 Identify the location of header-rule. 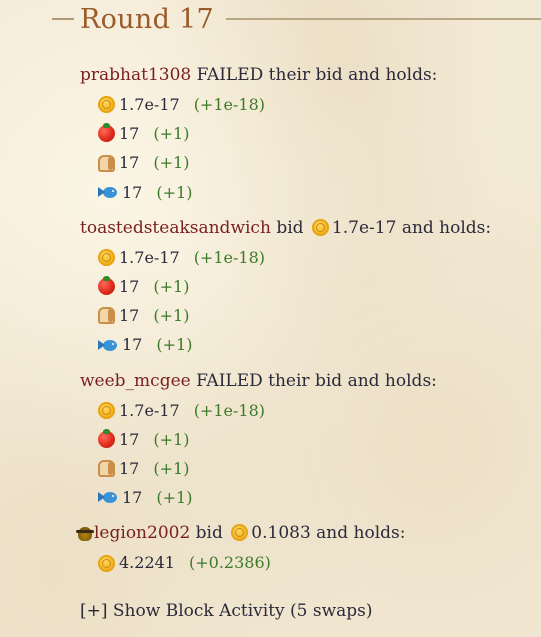
(383, 19).